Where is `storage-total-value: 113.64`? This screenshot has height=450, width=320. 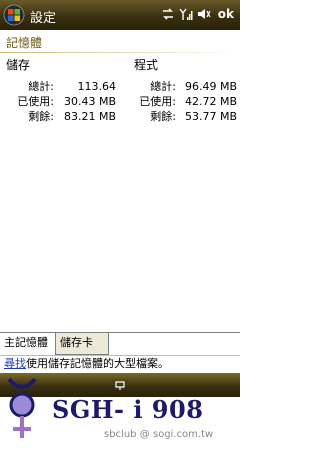
storage-total-value: 113.64 is located at coordinates (97, 86).